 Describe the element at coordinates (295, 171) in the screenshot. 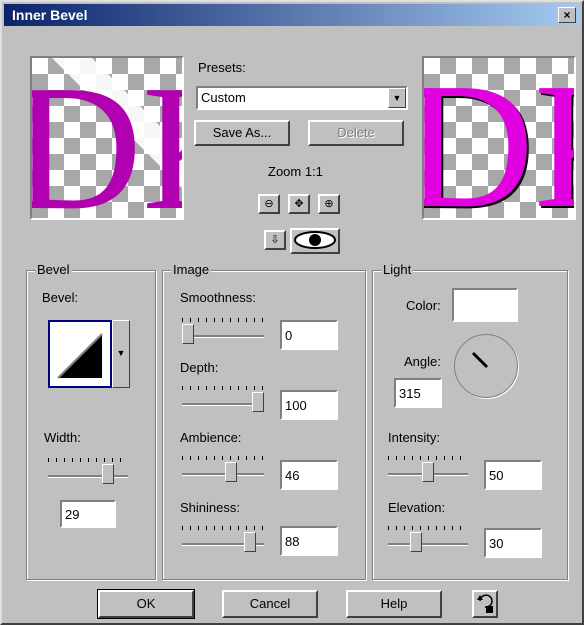

I see `zoom-label: Zoom 1:1` at that location.